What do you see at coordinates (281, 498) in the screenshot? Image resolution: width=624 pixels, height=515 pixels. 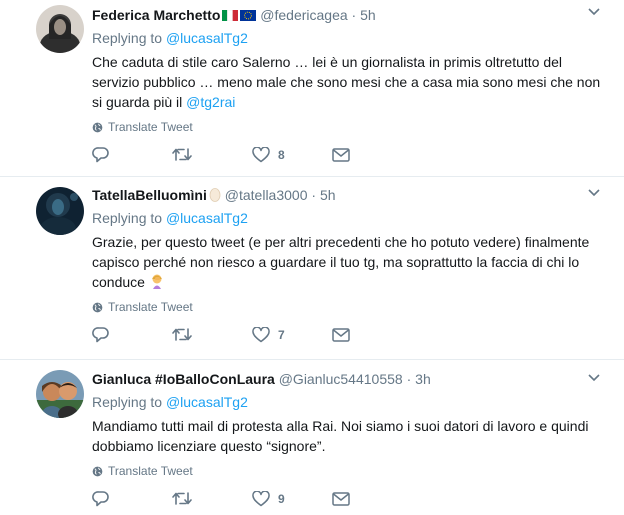 I see `like-count: 9` at bounding box center [281, 498].